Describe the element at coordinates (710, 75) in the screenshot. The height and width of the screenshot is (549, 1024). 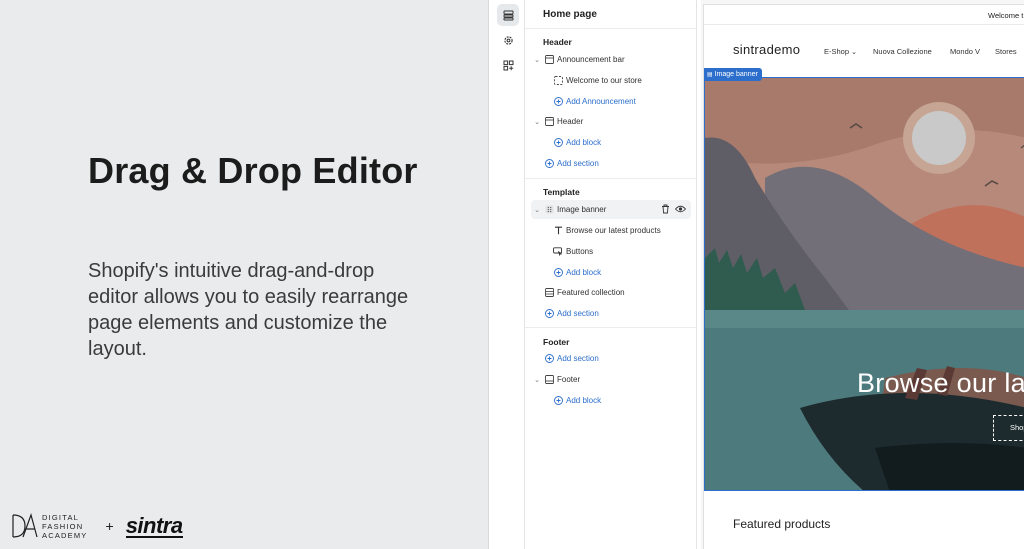
I see `section-icon: ▤` at that location.